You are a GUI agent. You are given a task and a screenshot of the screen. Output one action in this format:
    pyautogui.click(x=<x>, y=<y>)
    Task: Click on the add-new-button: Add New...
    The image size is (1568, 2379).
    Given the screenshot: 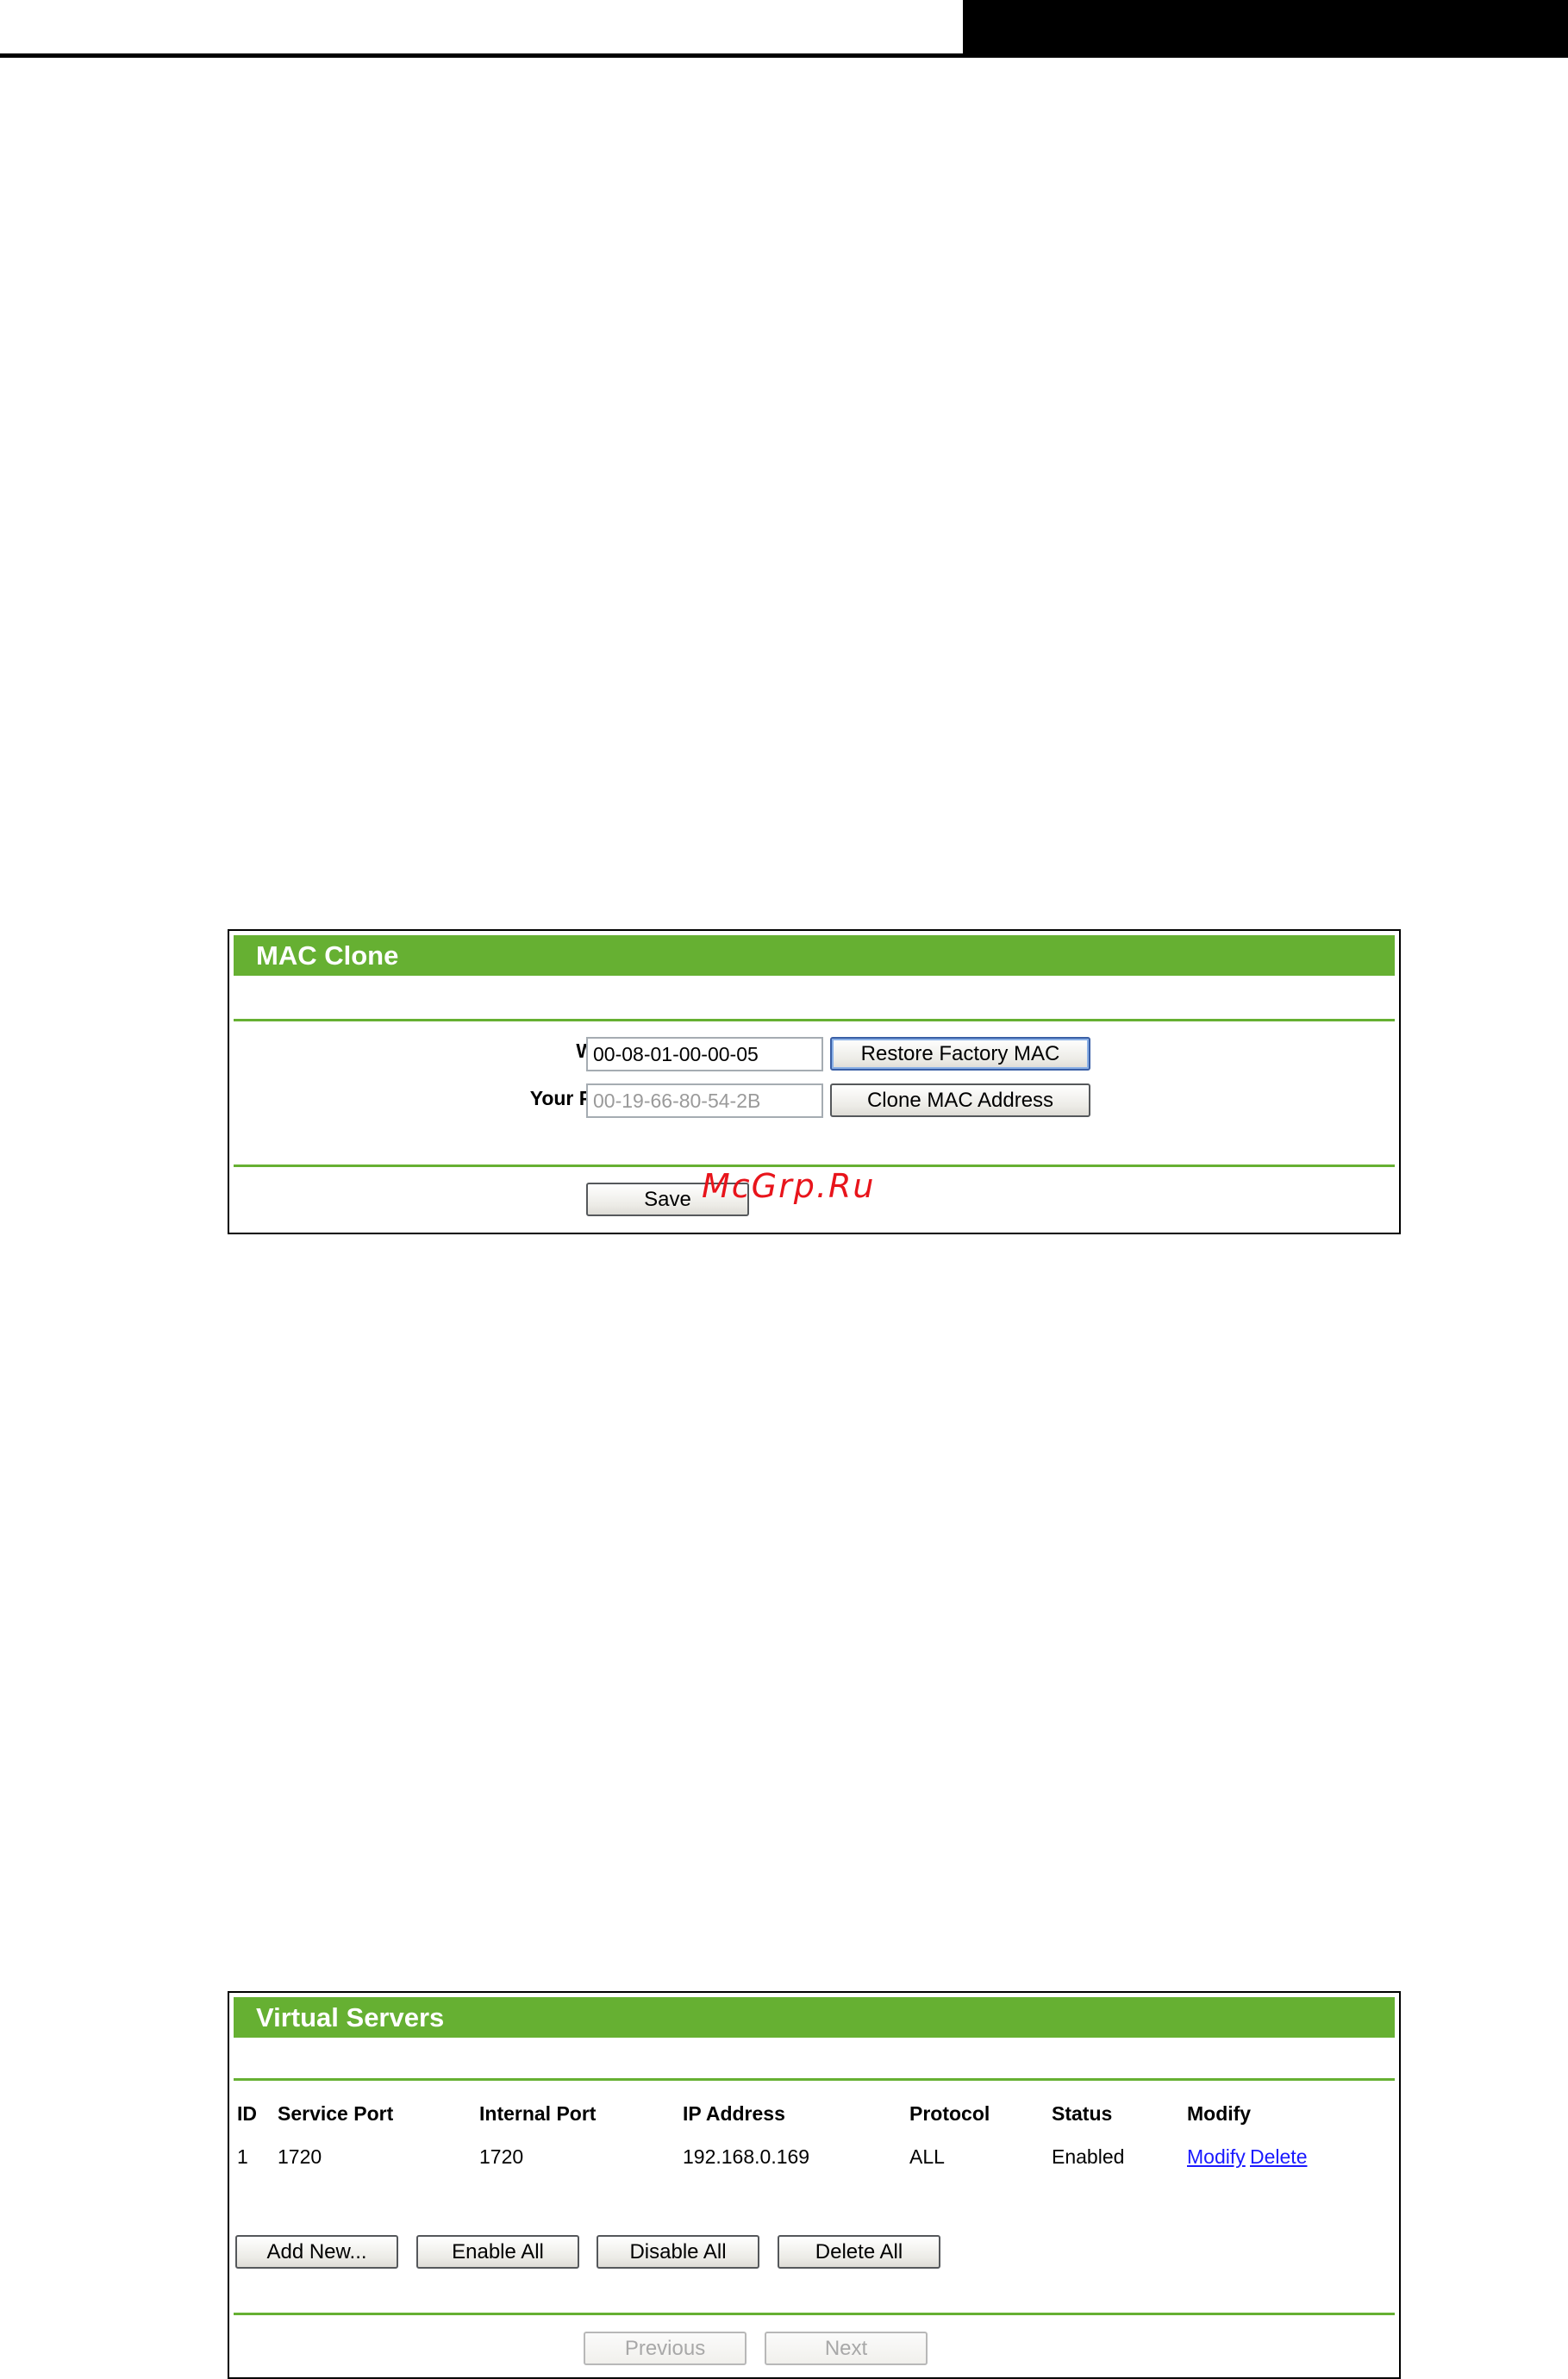 What is the action you would take?
    pyautogui.click(x=316, y=2252)
    